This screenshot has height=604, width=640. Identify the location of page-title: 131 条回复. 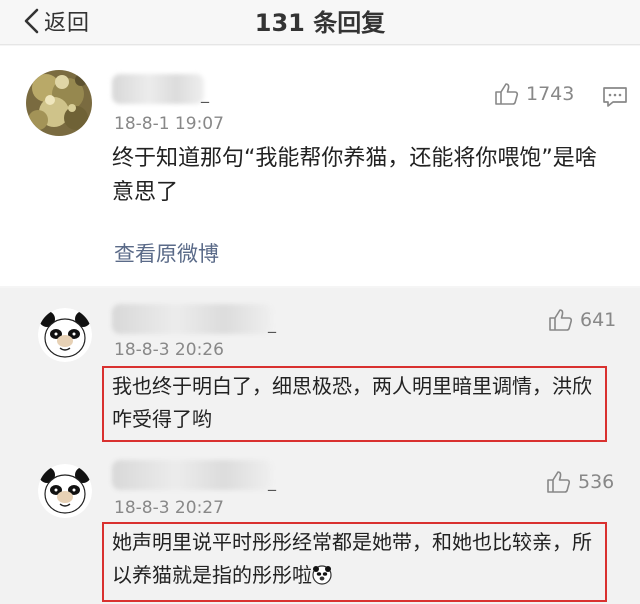
(320, 23).